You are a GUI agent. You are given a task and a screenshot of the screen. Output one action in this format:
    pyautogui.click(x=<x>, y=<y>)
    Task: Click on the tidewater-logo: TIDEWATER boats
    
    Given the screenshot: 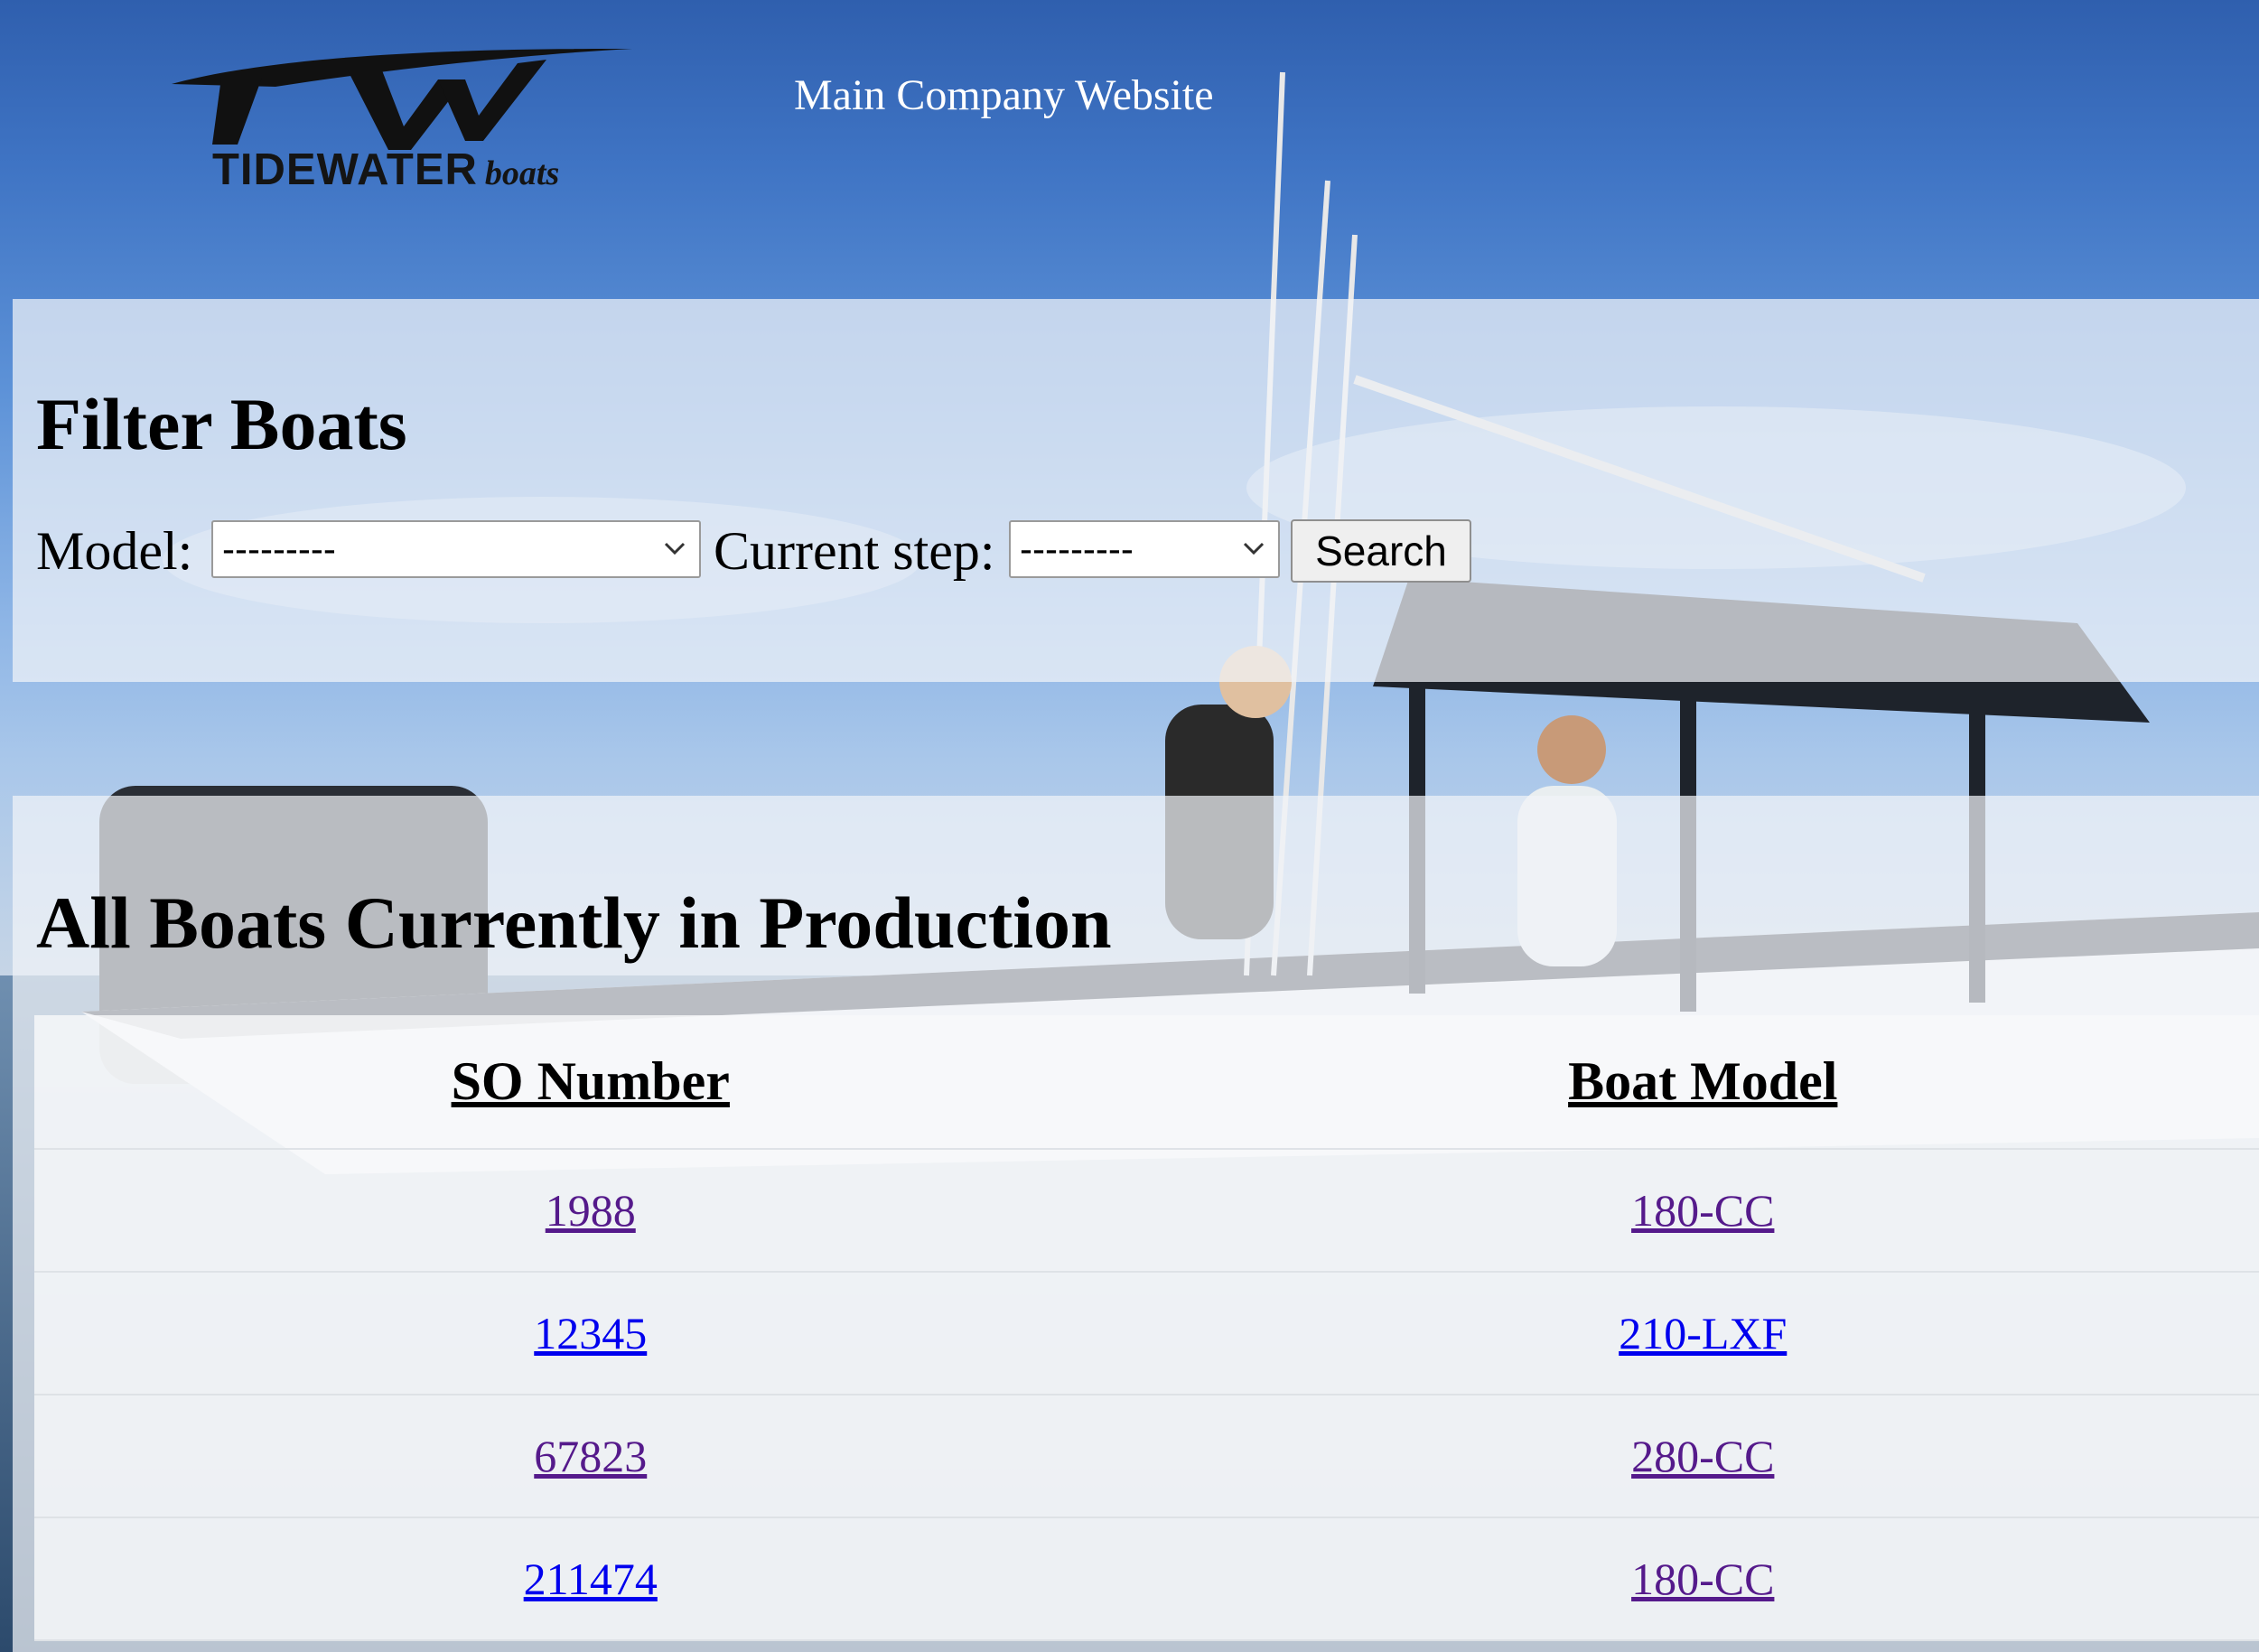 What is the action you would take?
    pyautogui.click(x=402, y=120)
    